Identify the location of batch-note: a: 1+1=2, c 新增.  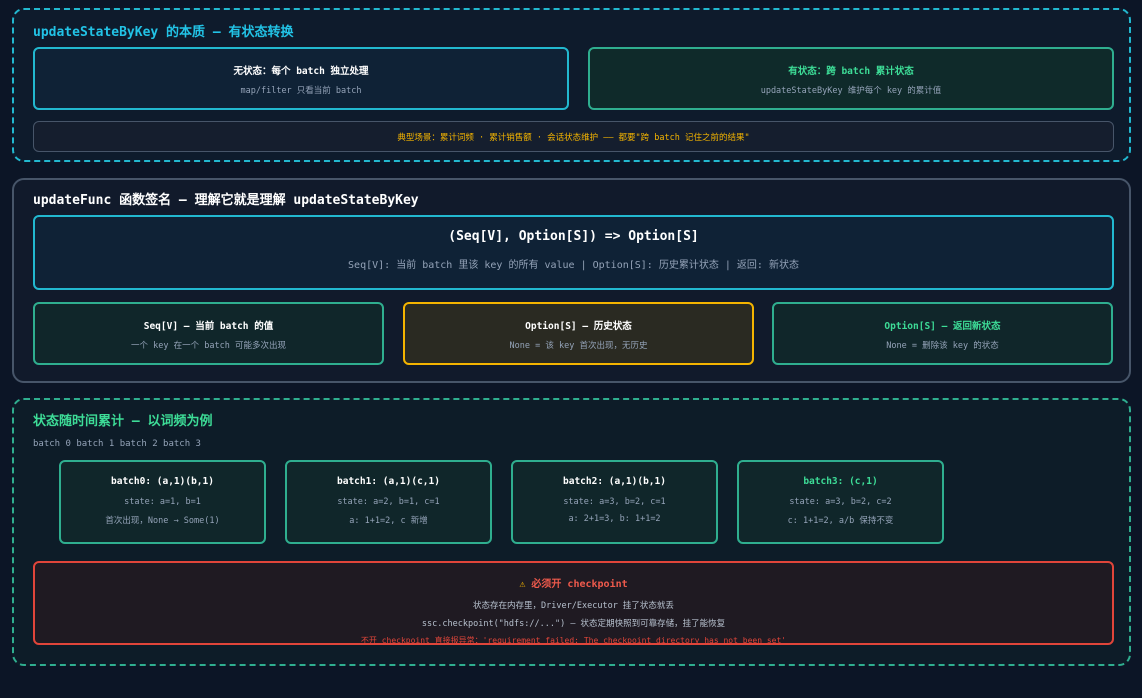
(388, 521).